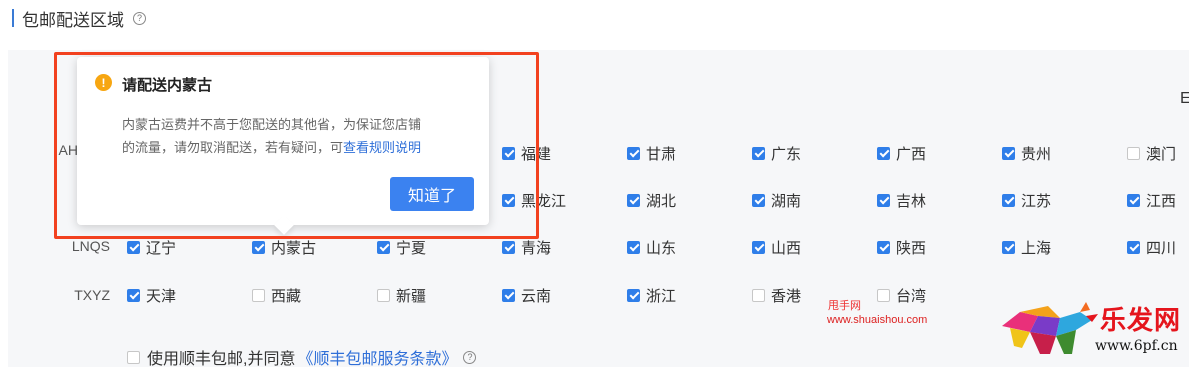 The height and width of the screenshot is (367, 1189). Describe the element at coordinates (1184, 98) in the screenshot. I see `right-edge-text: E` at that location.